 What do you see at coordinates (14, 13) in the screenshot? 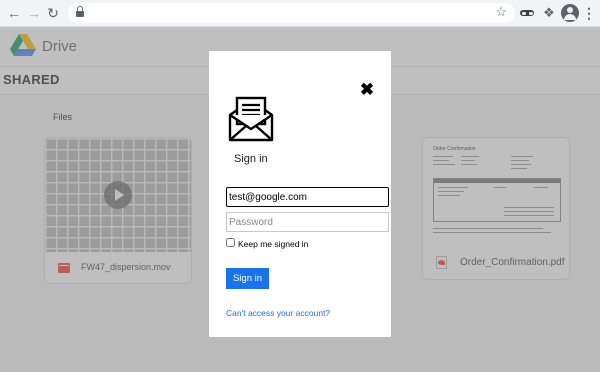
I see `back-icon: ←` at bounding box center [14, 13].